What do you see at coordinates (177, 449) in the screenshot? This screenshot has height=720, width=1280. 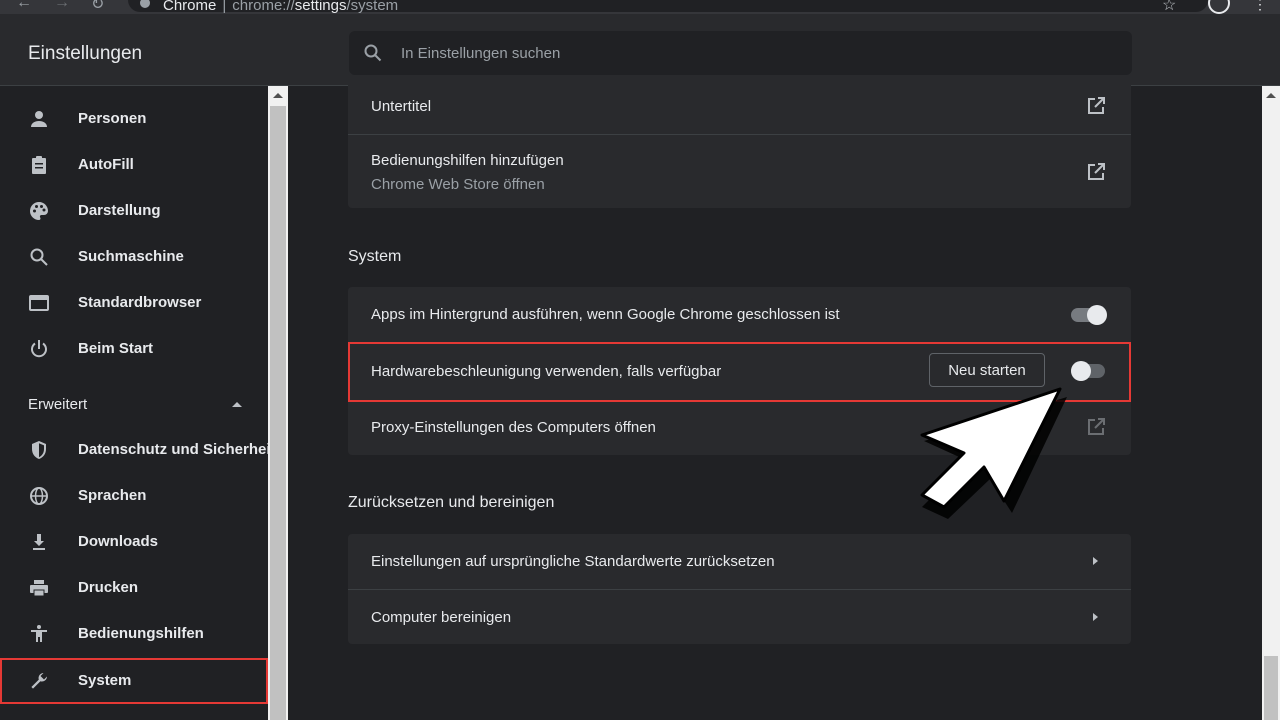 I see `sidebar-item-label: Datenschutz und Sicherheit` at bounding box center [177, 449].